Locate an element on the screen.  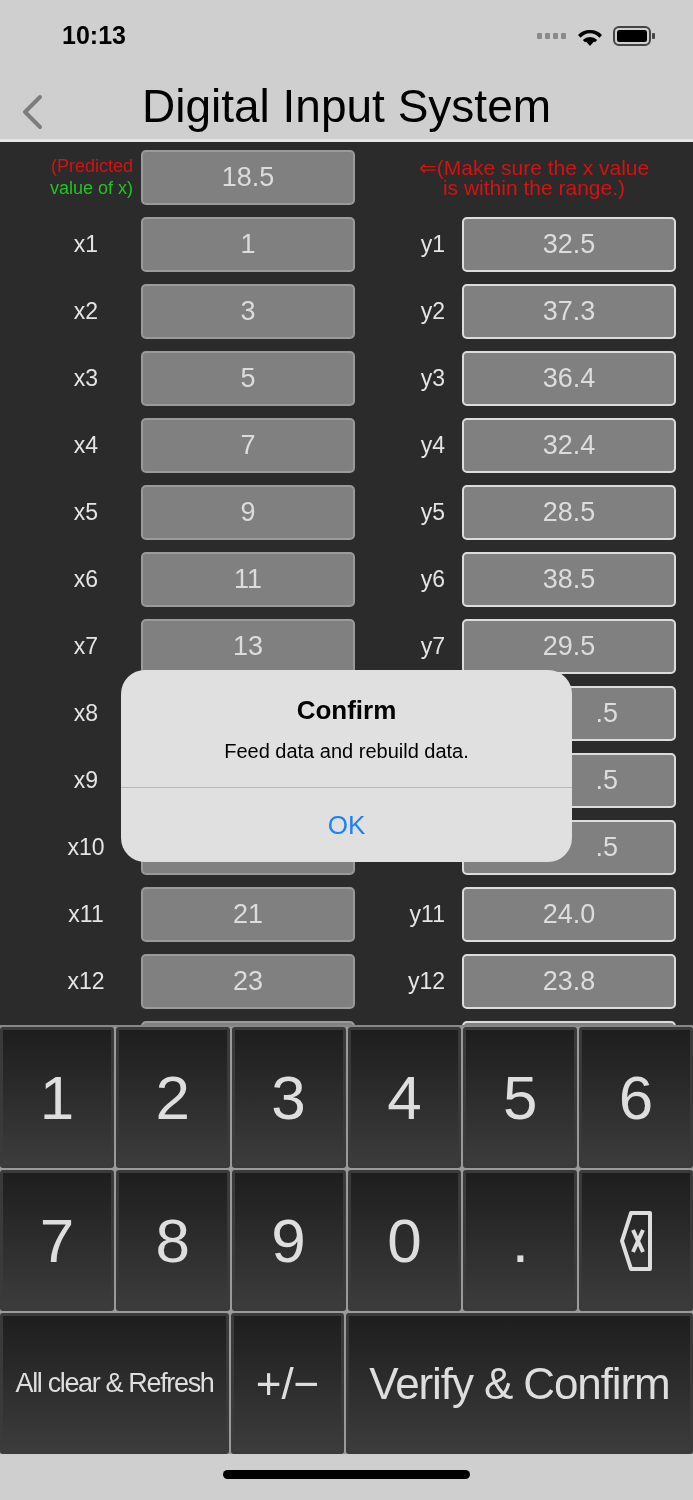
y-value-field: 32.5 is located at coordinates (569, 244).